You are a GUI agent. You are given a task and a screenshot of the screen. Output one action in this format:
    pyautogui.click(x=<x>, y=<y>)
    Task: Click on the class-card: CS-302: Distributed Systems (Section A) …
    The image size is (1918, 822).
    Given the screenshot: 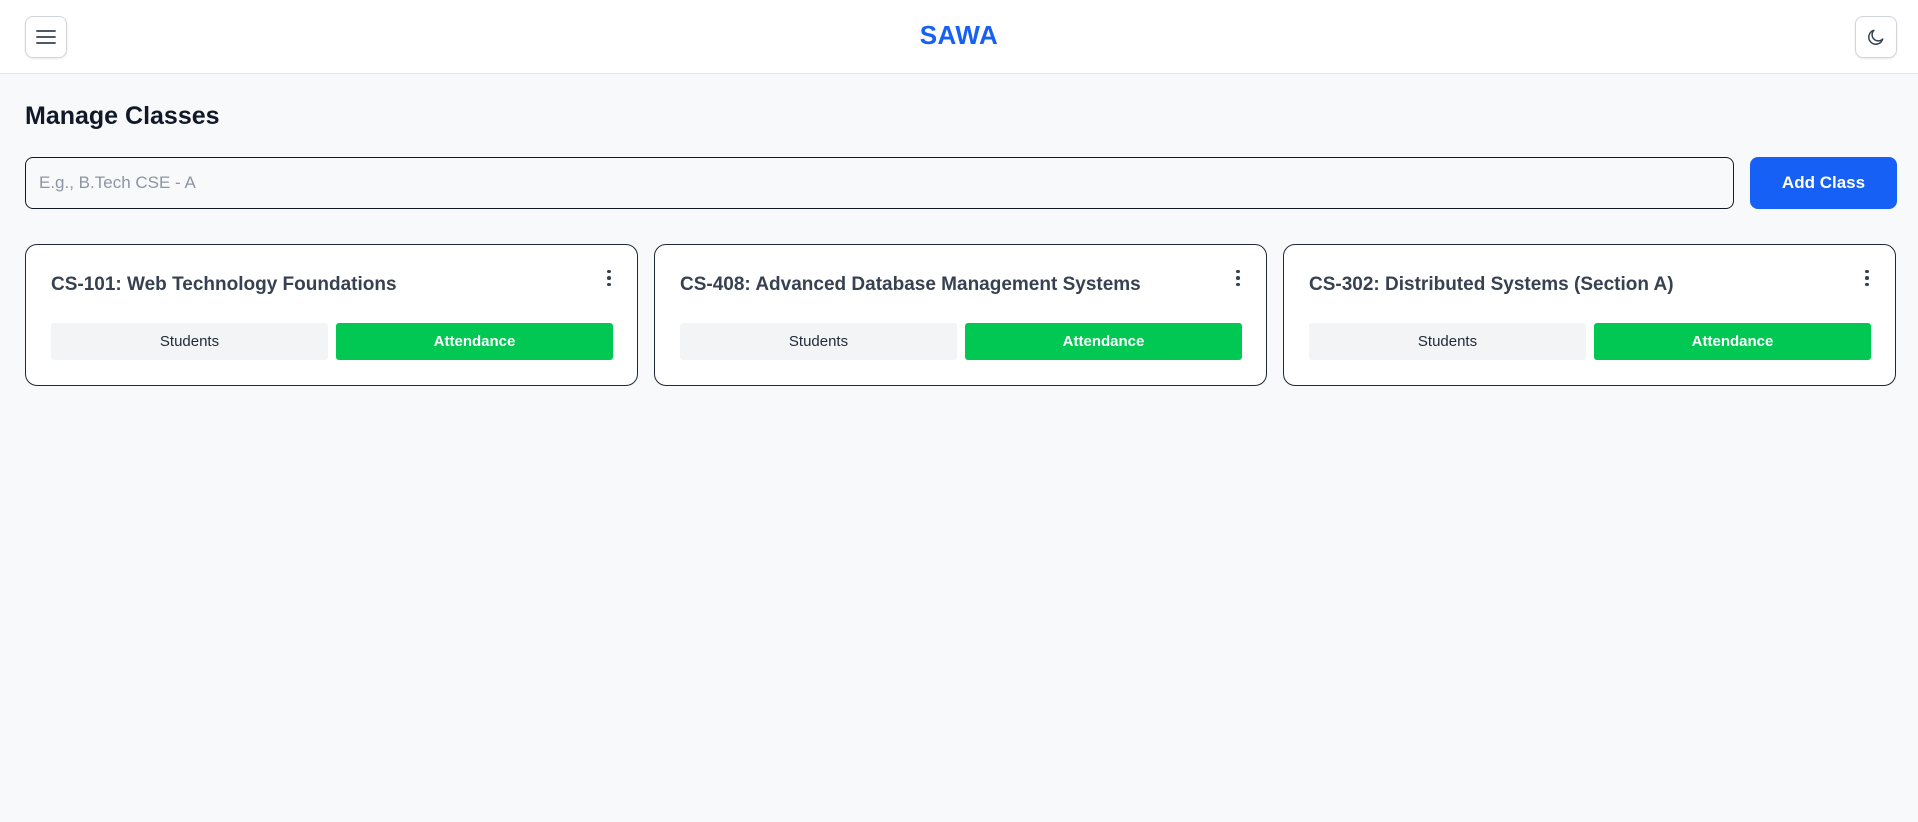 What is the action you would take?
    pyautogui.click(x=1589, y=315)
    